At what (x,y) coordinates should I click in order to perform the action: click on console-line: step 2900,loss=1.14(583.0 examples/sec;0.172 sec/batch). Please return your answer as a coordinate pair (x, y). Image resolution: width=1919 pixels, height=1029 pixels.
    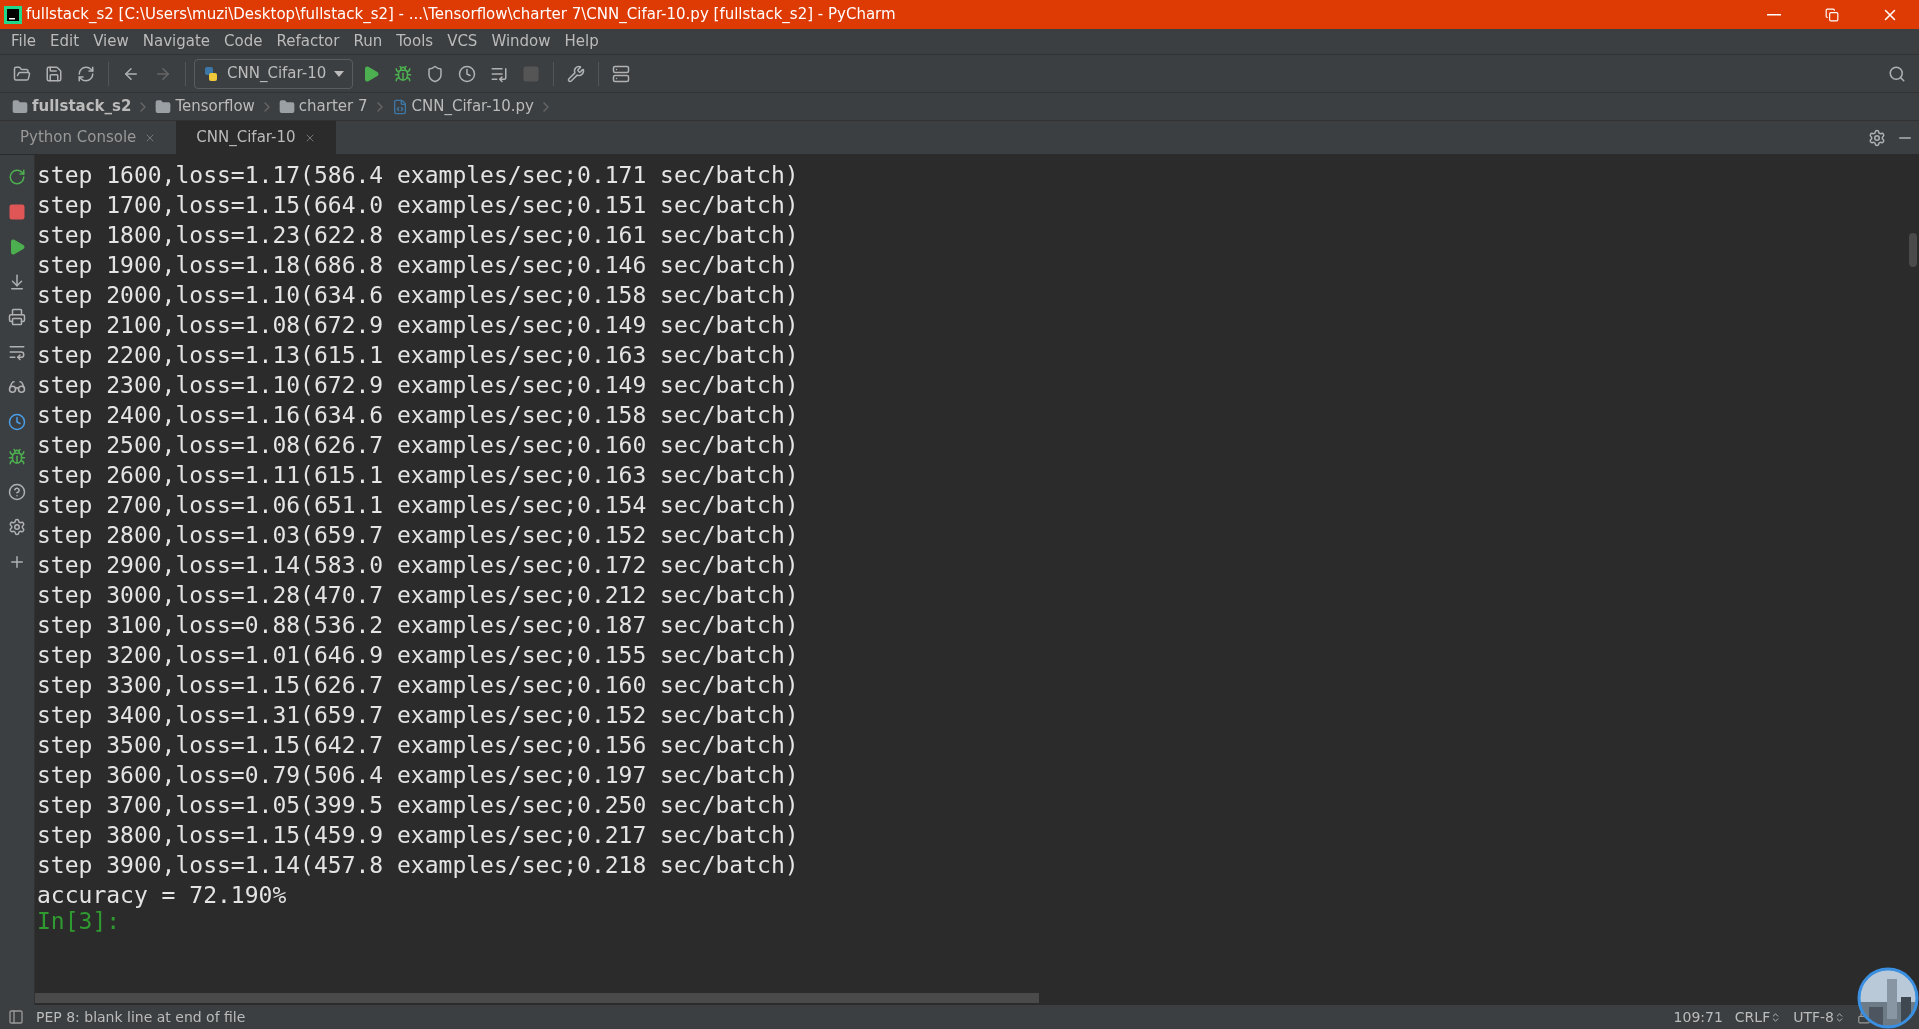
    Looking at the image, I should click on (418, 565).